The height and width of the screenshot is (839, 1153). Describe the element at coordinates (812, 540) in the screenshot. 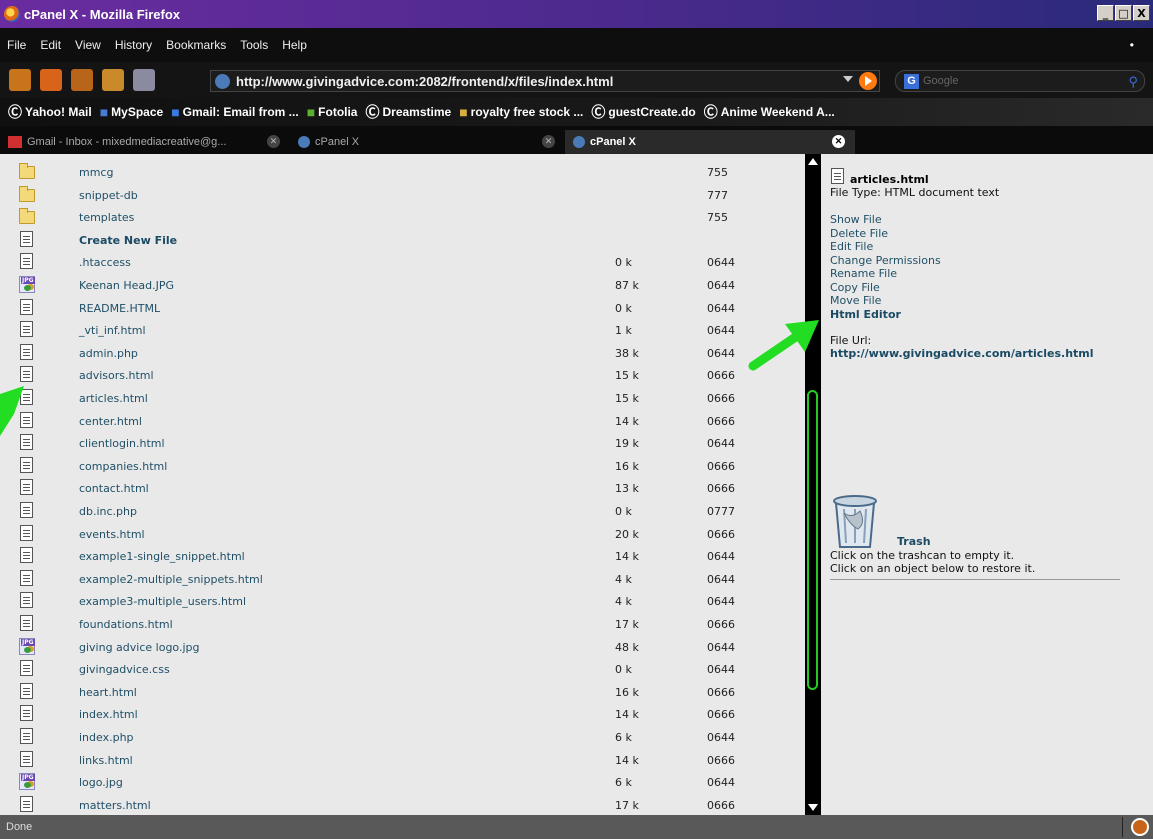

I see `scrollbar-thumb-highlight` at that location.